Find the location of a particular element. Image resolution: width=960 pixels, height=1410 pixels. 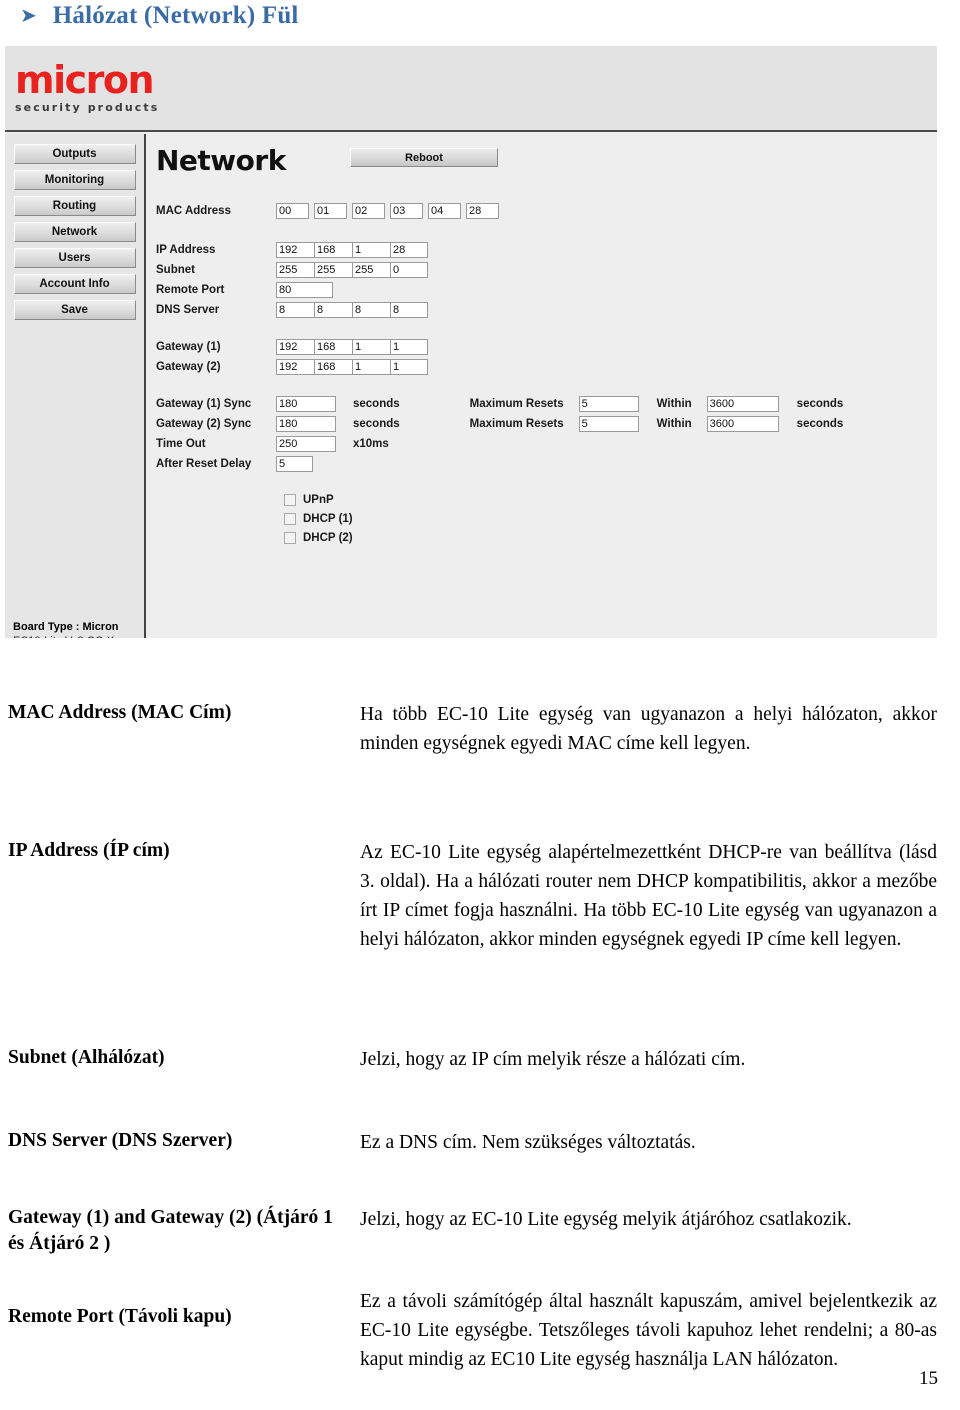

mac-octet-3: 02 is located at coordinates (368, 211).